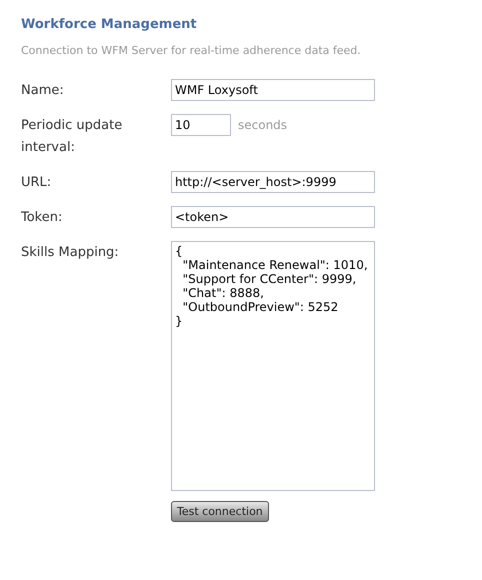 This screenshot has width=482, height=580. I want to click on test-connection-button: Test connection, so click(220, 511).